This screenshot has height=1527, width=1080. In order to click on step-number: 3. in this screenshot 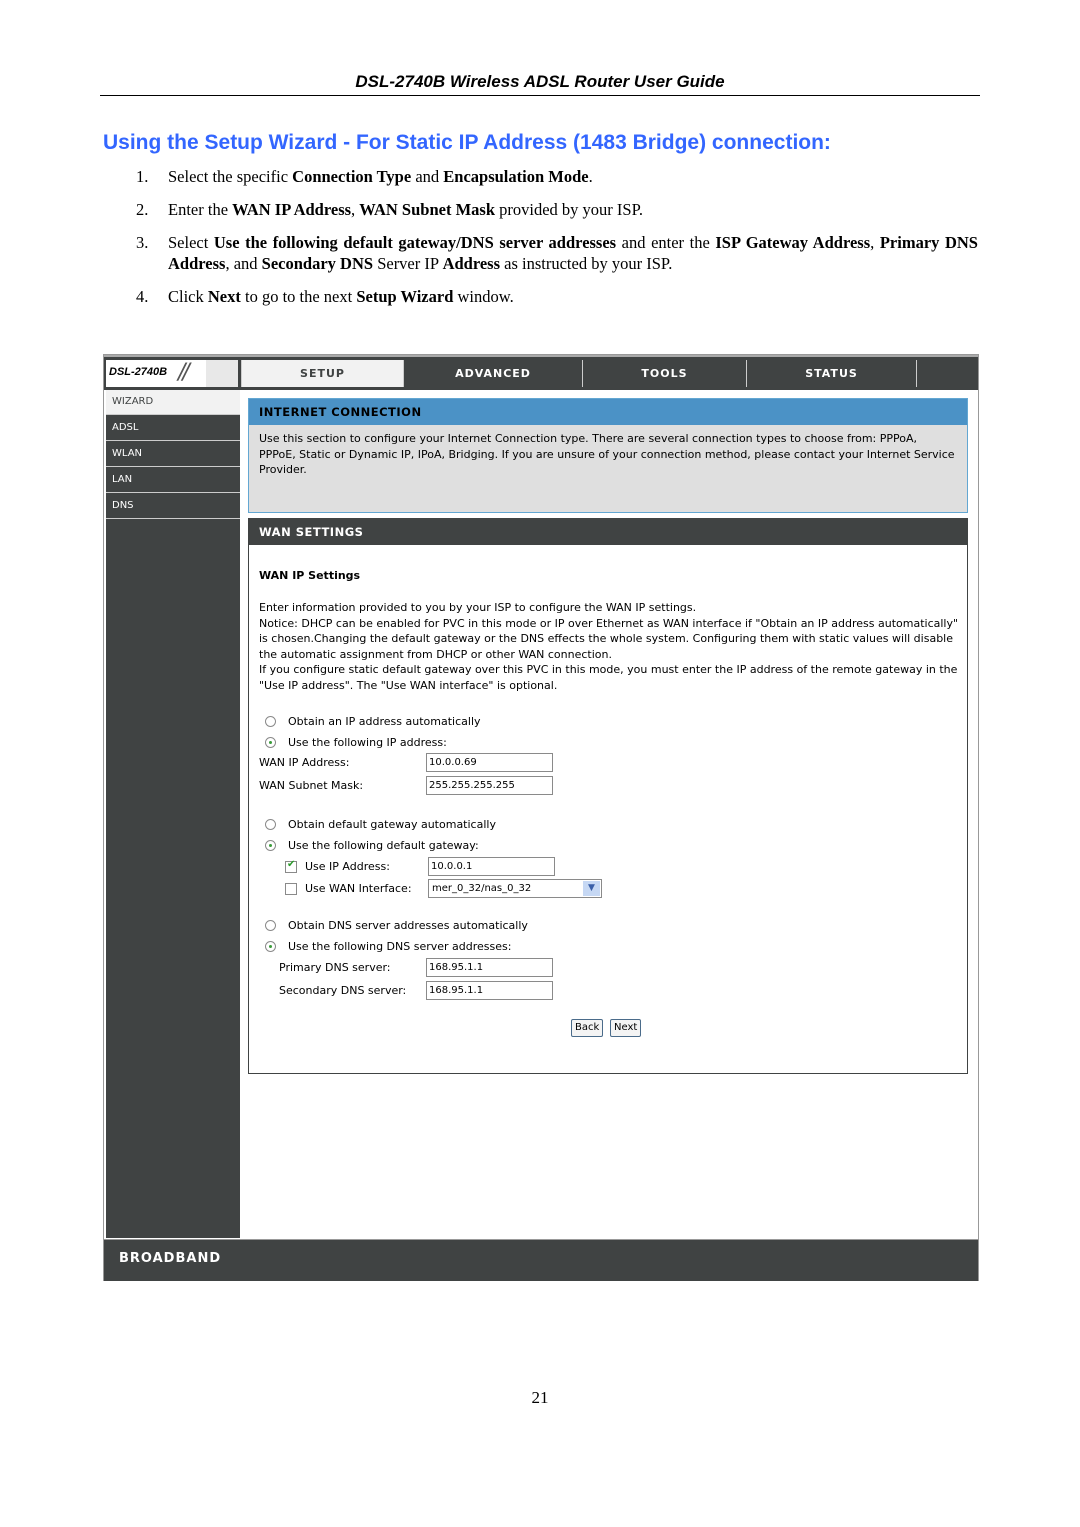, I will do `click(142, 242)`.